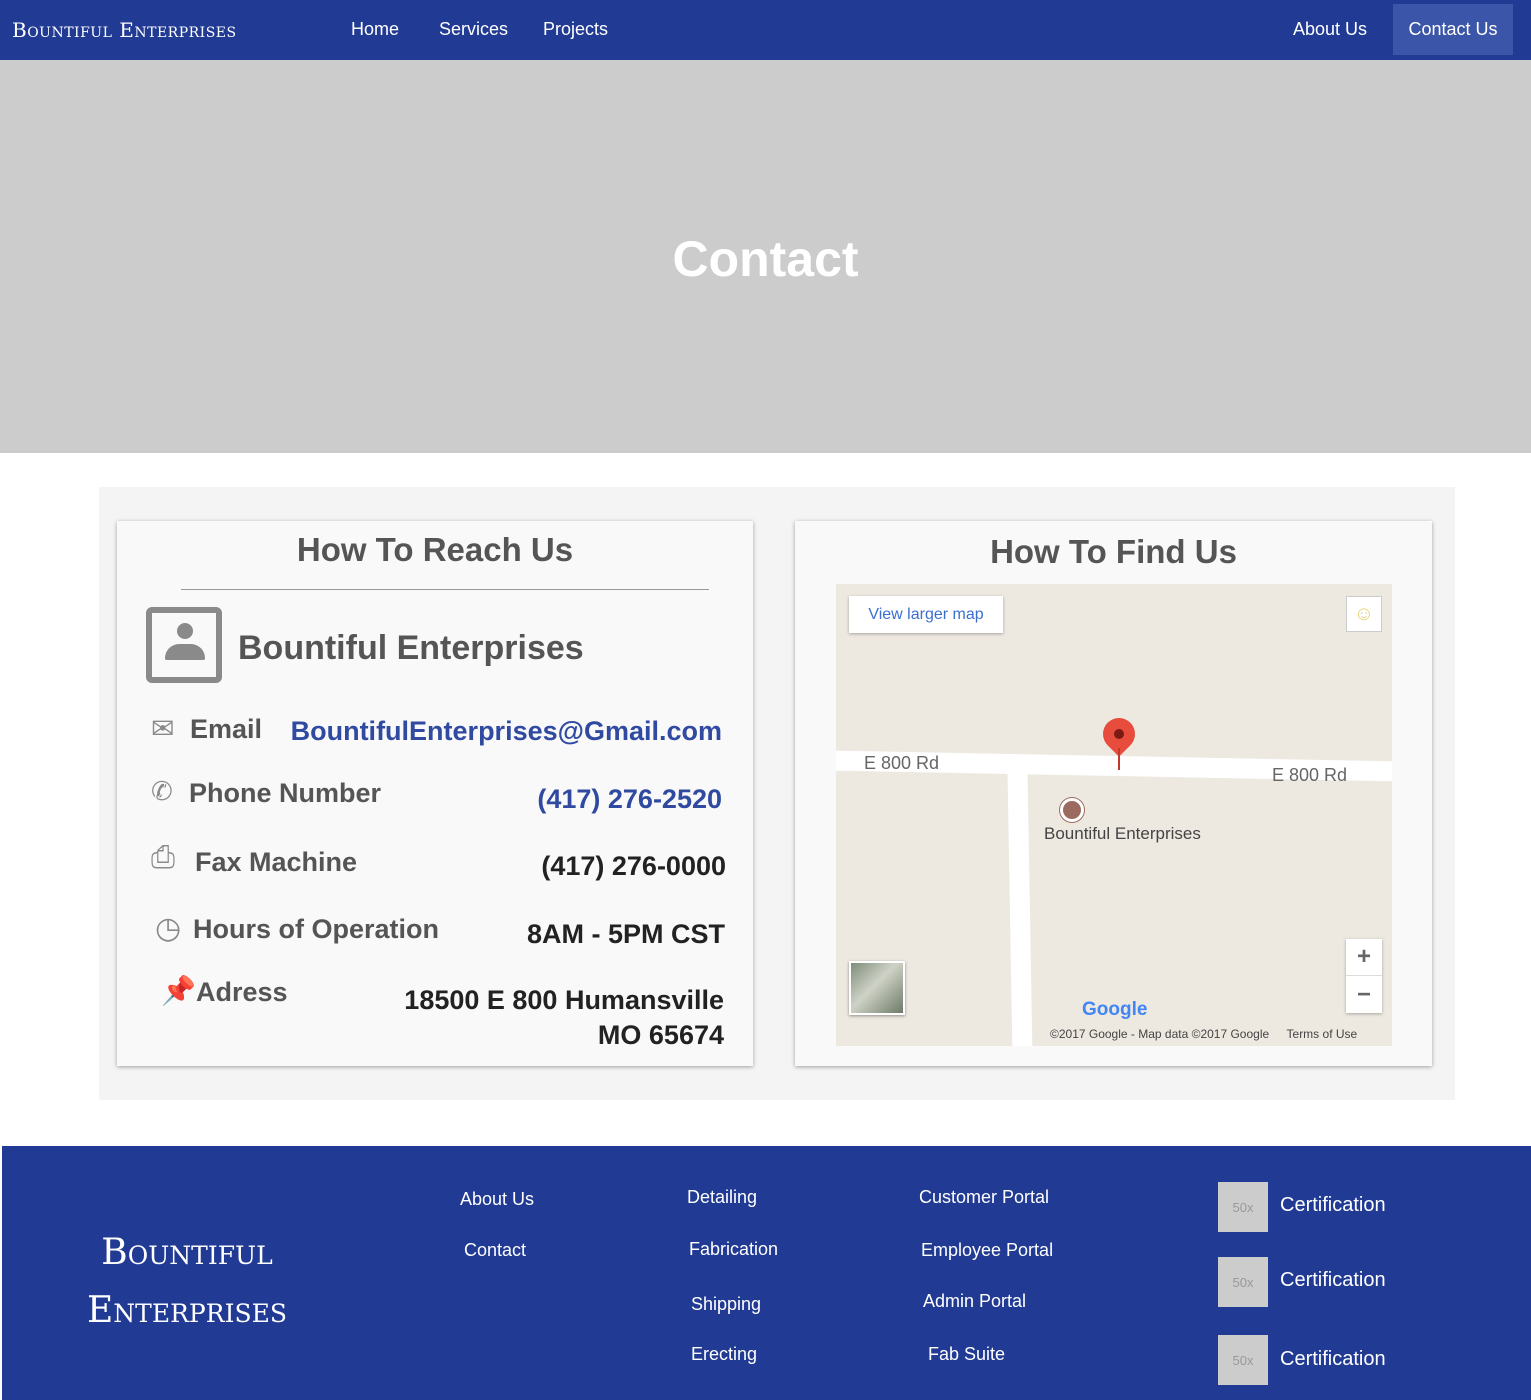 This screenshot has height=1400, width=1531. What do you see at coordinates (1364, 957) in the screenshot?
I see `zoom-in-button: +` at bounding box center [1364, 957].